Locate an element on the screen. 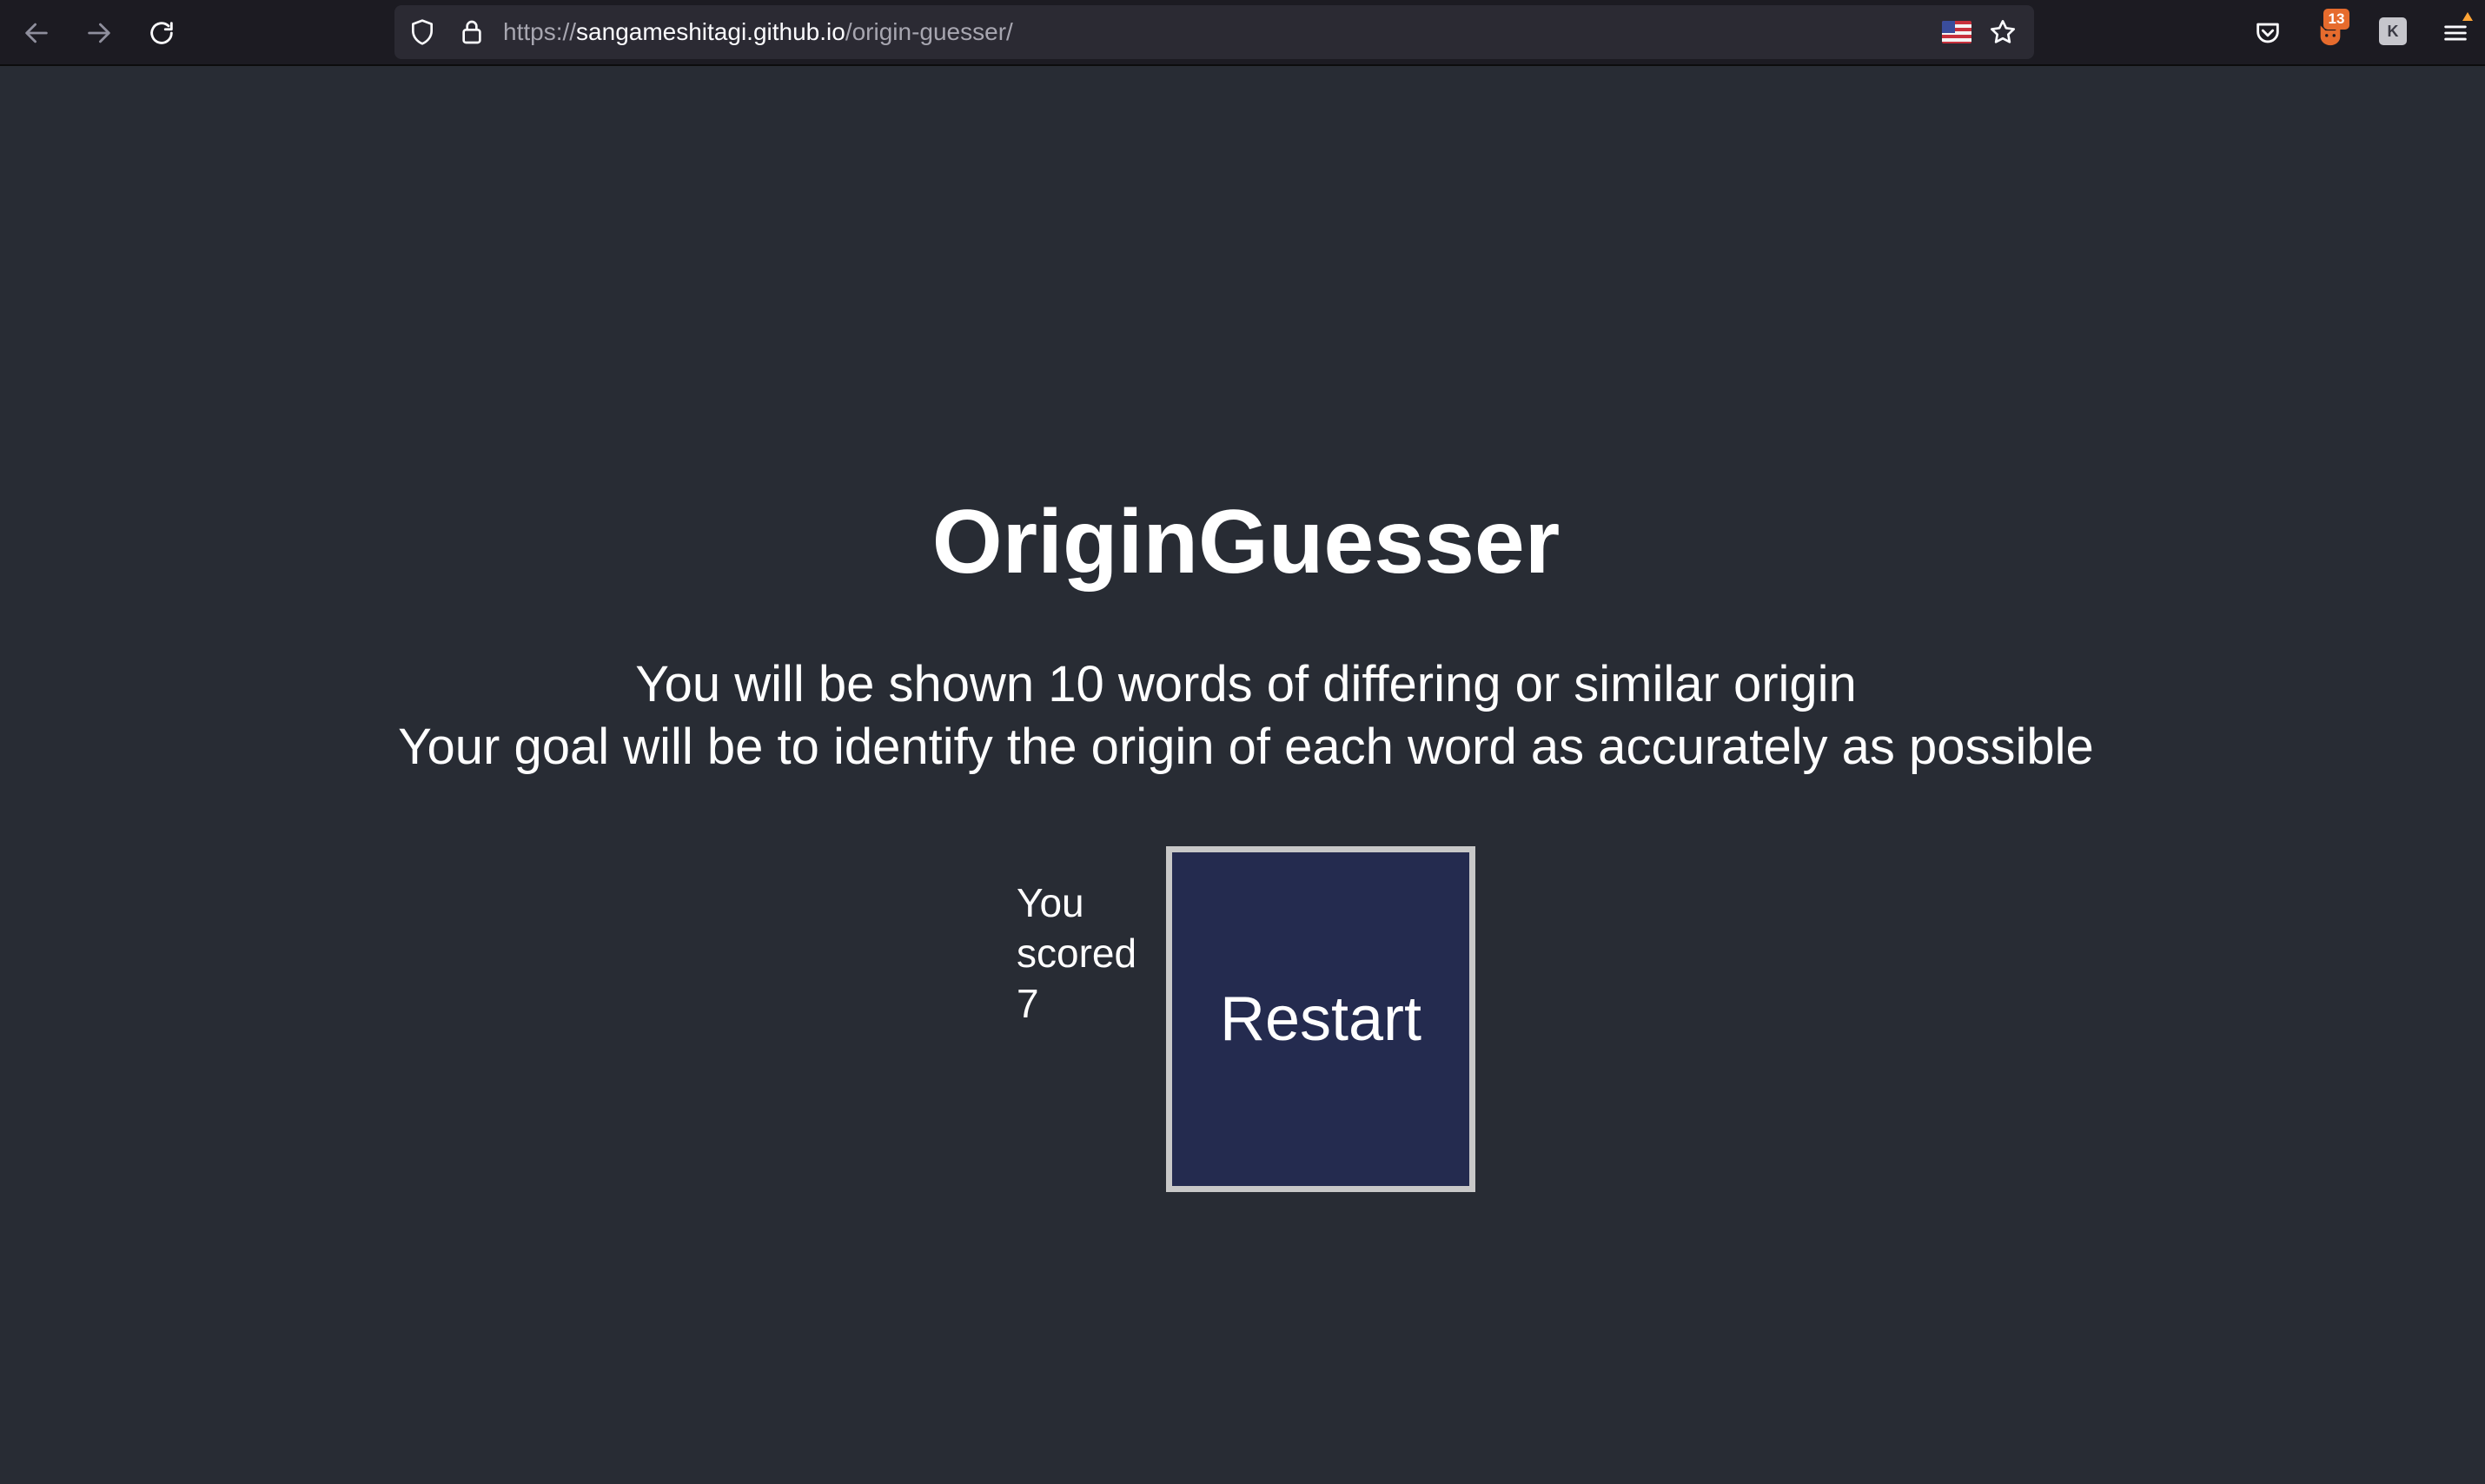 The height and width of the screenshot is (1484, 2485). reload-button is located at coordinates (161, 33).